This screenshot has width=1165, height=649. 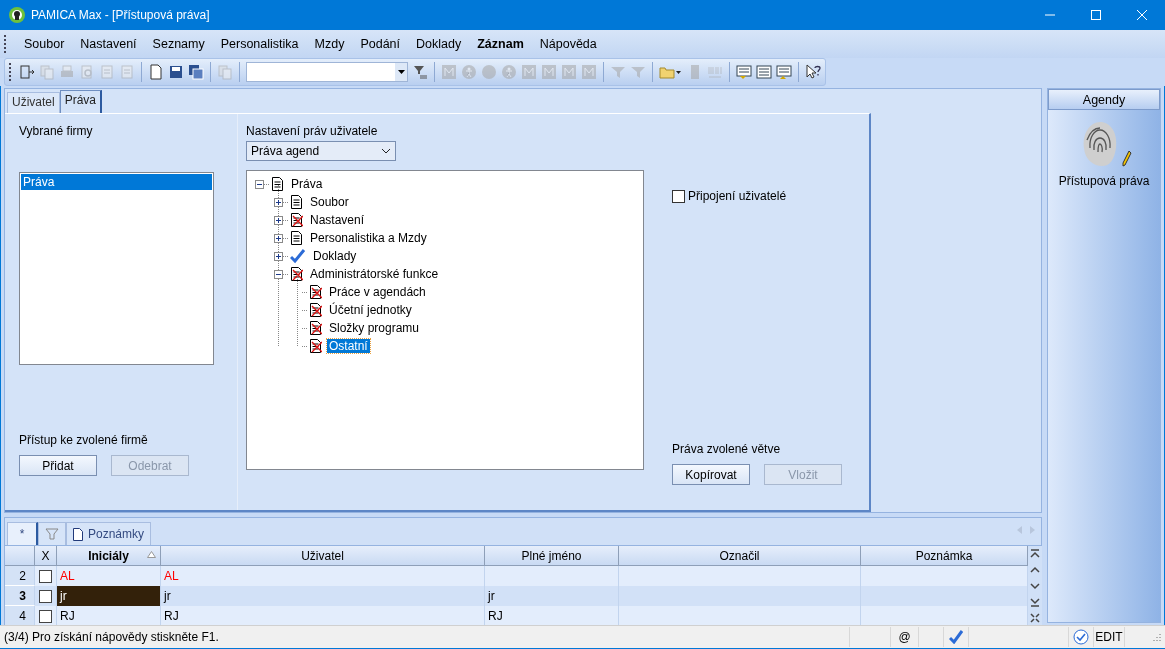 What do you see at coordinates (121, 15) in the screenshot?
I see `window-title: PAMICA Max - [Přístupová práva]` at bounding box center [121, 15].